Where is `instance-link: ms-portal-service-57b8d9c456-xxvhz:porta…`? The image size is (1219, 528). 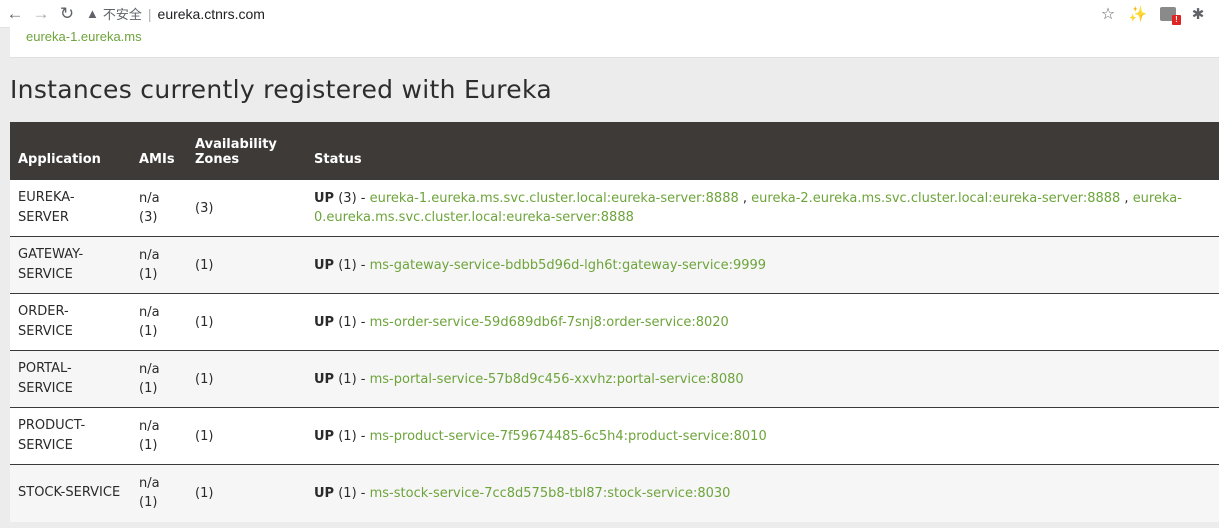
instance-link: ms-portal-service-57b8d9c456-xxvhz:porta… is located at coordinates (557, 379).